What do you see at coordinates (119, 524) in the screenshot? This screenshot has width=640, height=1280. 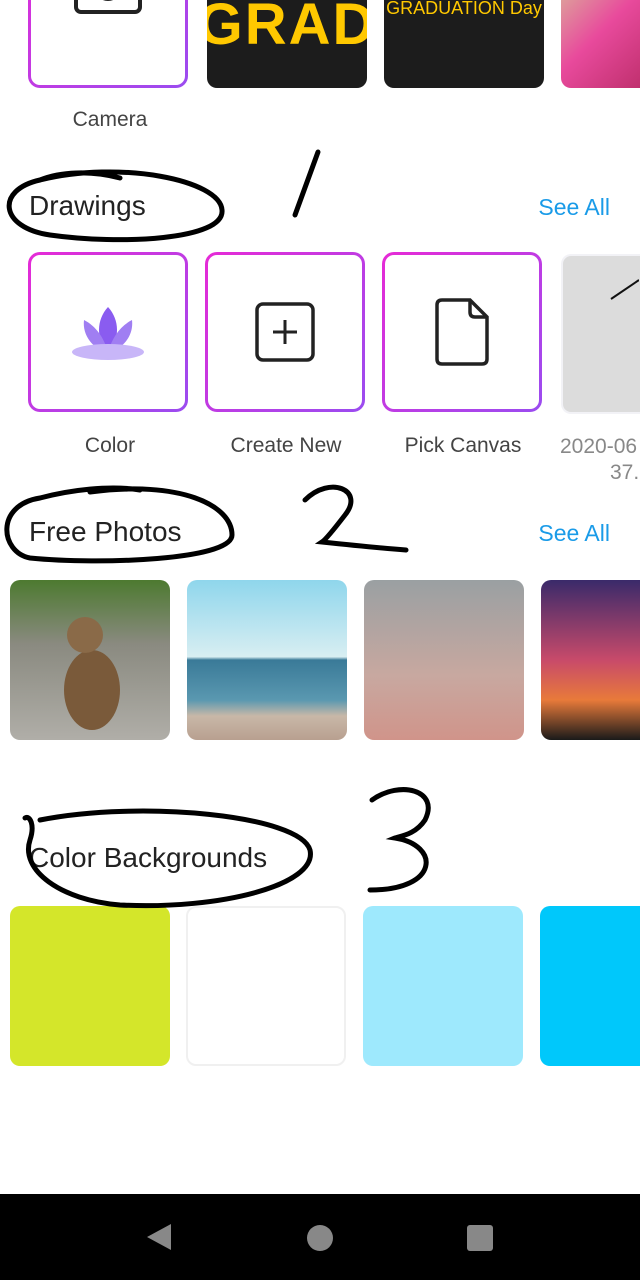 I see `circle-free-photos` at bounding box center [119, 524].